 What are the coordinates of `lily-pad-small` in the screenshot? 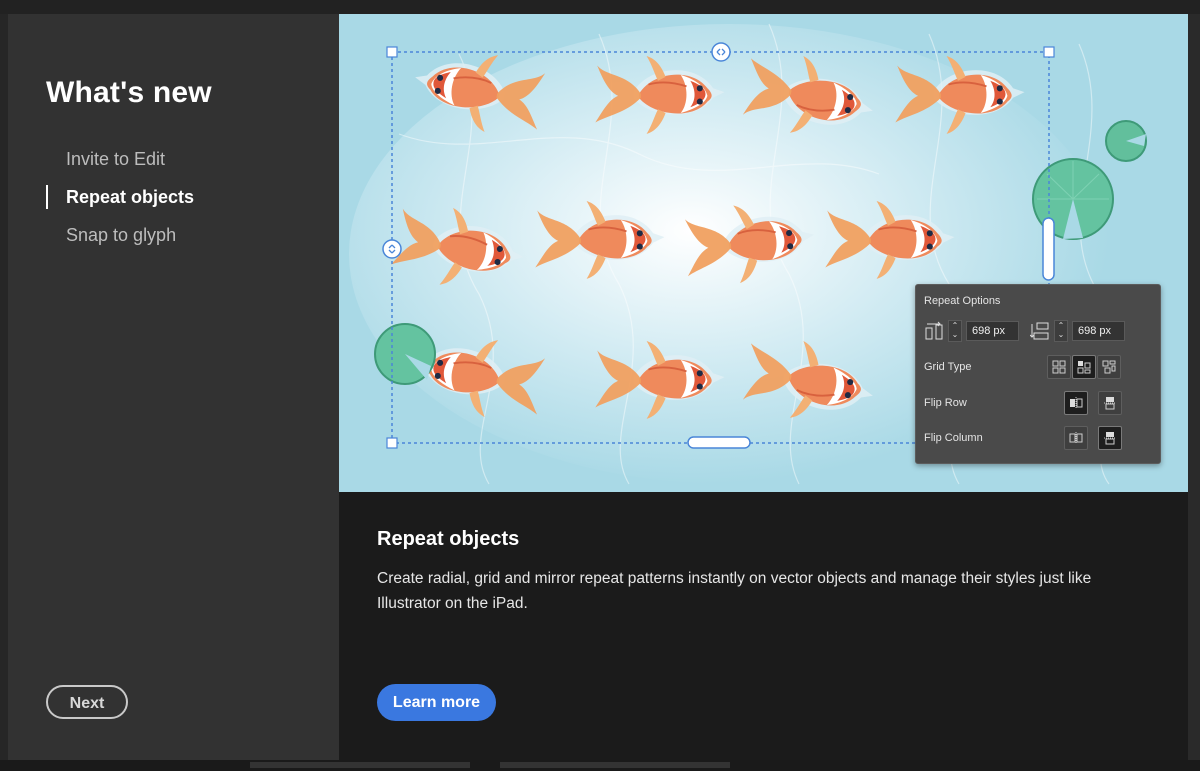 It's located at (1126, 141).